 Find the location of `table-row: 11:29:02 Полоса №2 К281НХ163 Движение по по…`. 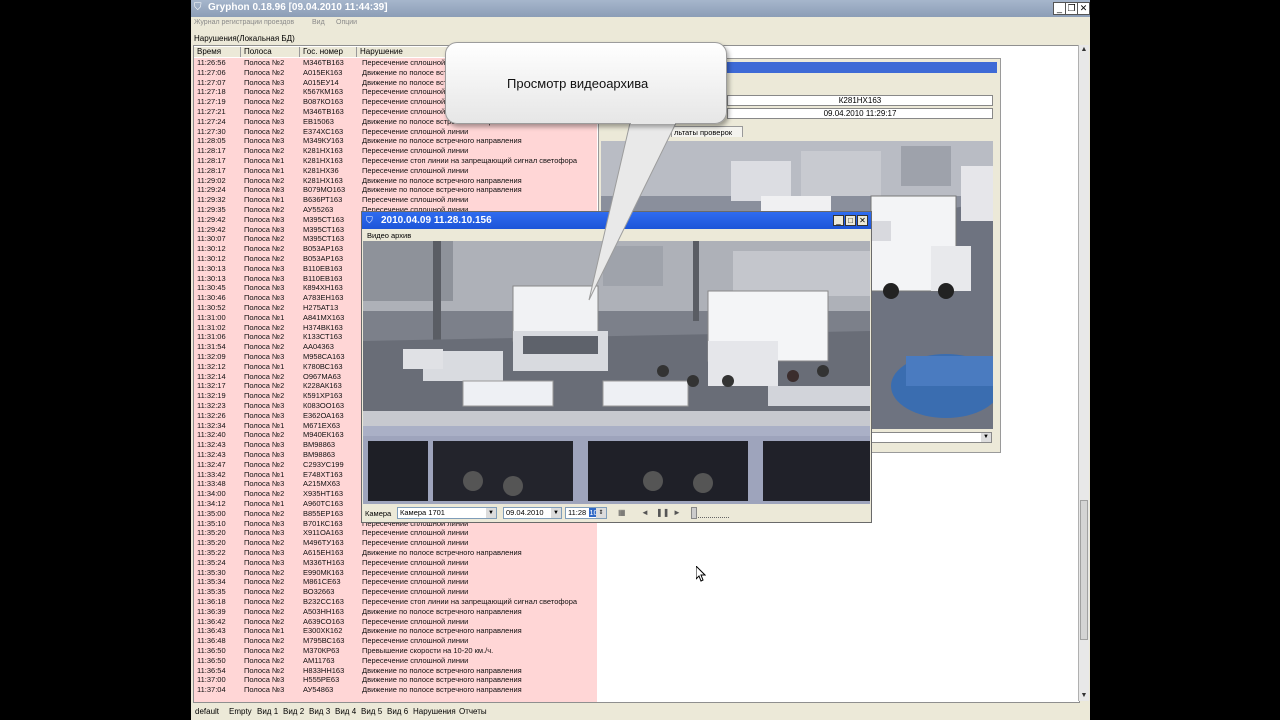

table-row: 11:29:02 Полоса №2 К281НХ163 Движение по по… is located at coordinates (395, 181).